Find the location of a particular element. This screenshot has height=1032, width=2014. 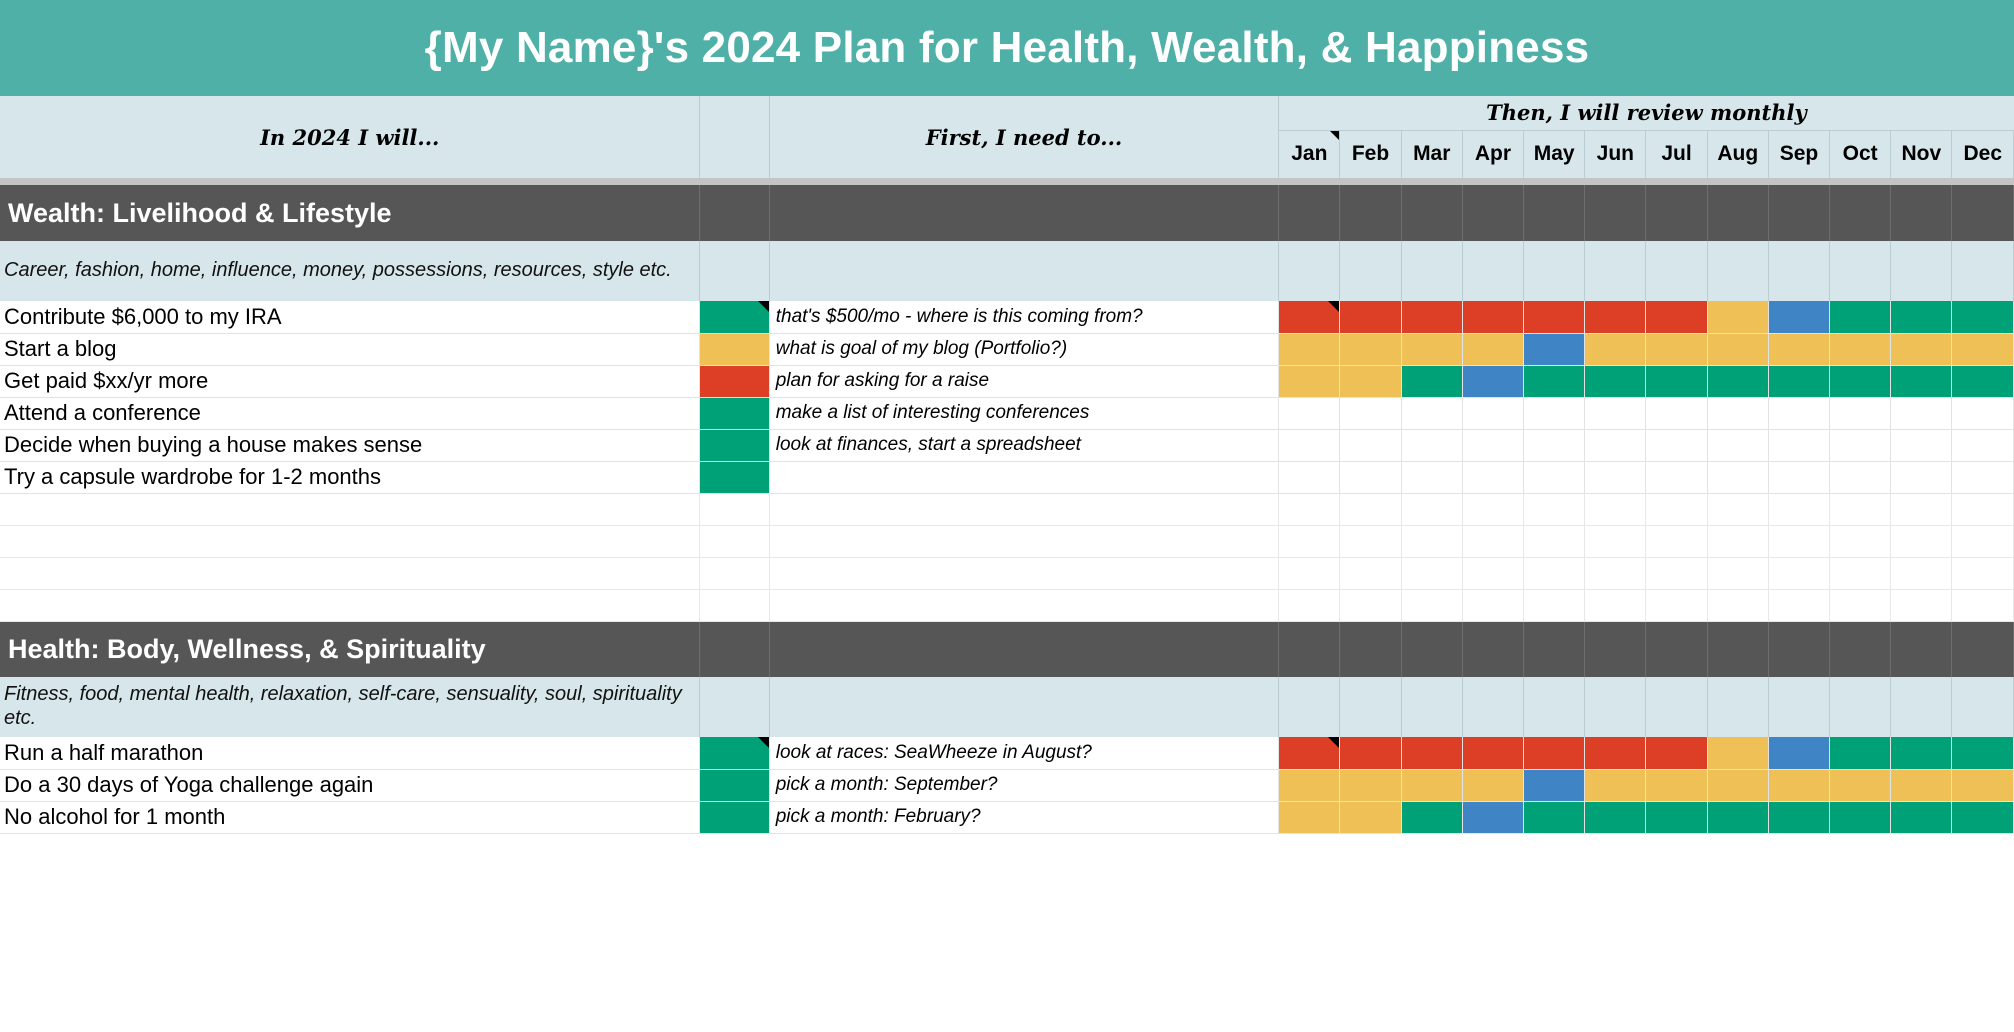

month-header-mar: Mar is located at coordinates (1431, 154).